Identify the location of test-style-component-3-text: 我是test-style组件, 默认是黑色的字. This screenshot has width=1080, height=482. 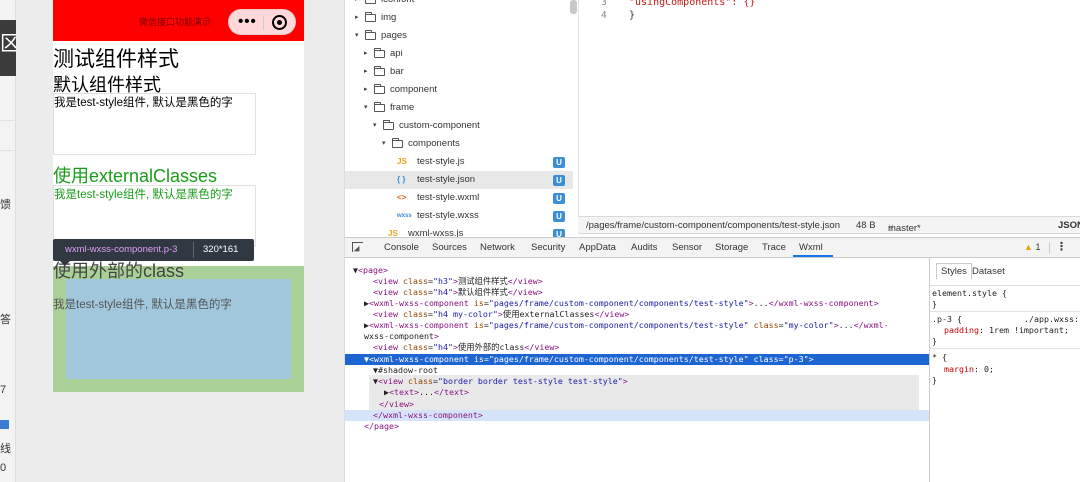
(142, 305).